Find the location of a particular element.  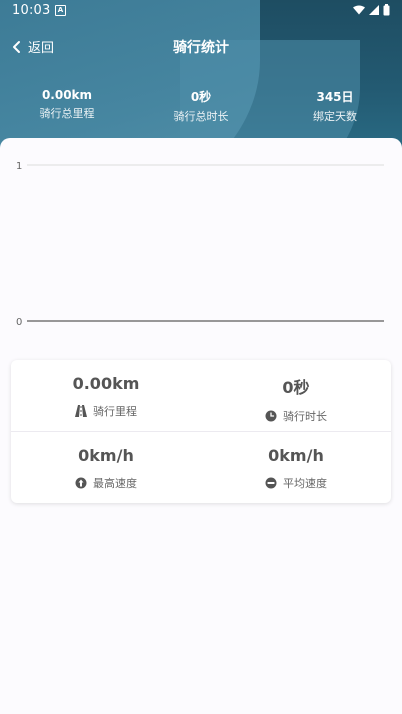

status-bar: 10:03 A is located at coordinates (201, 11).